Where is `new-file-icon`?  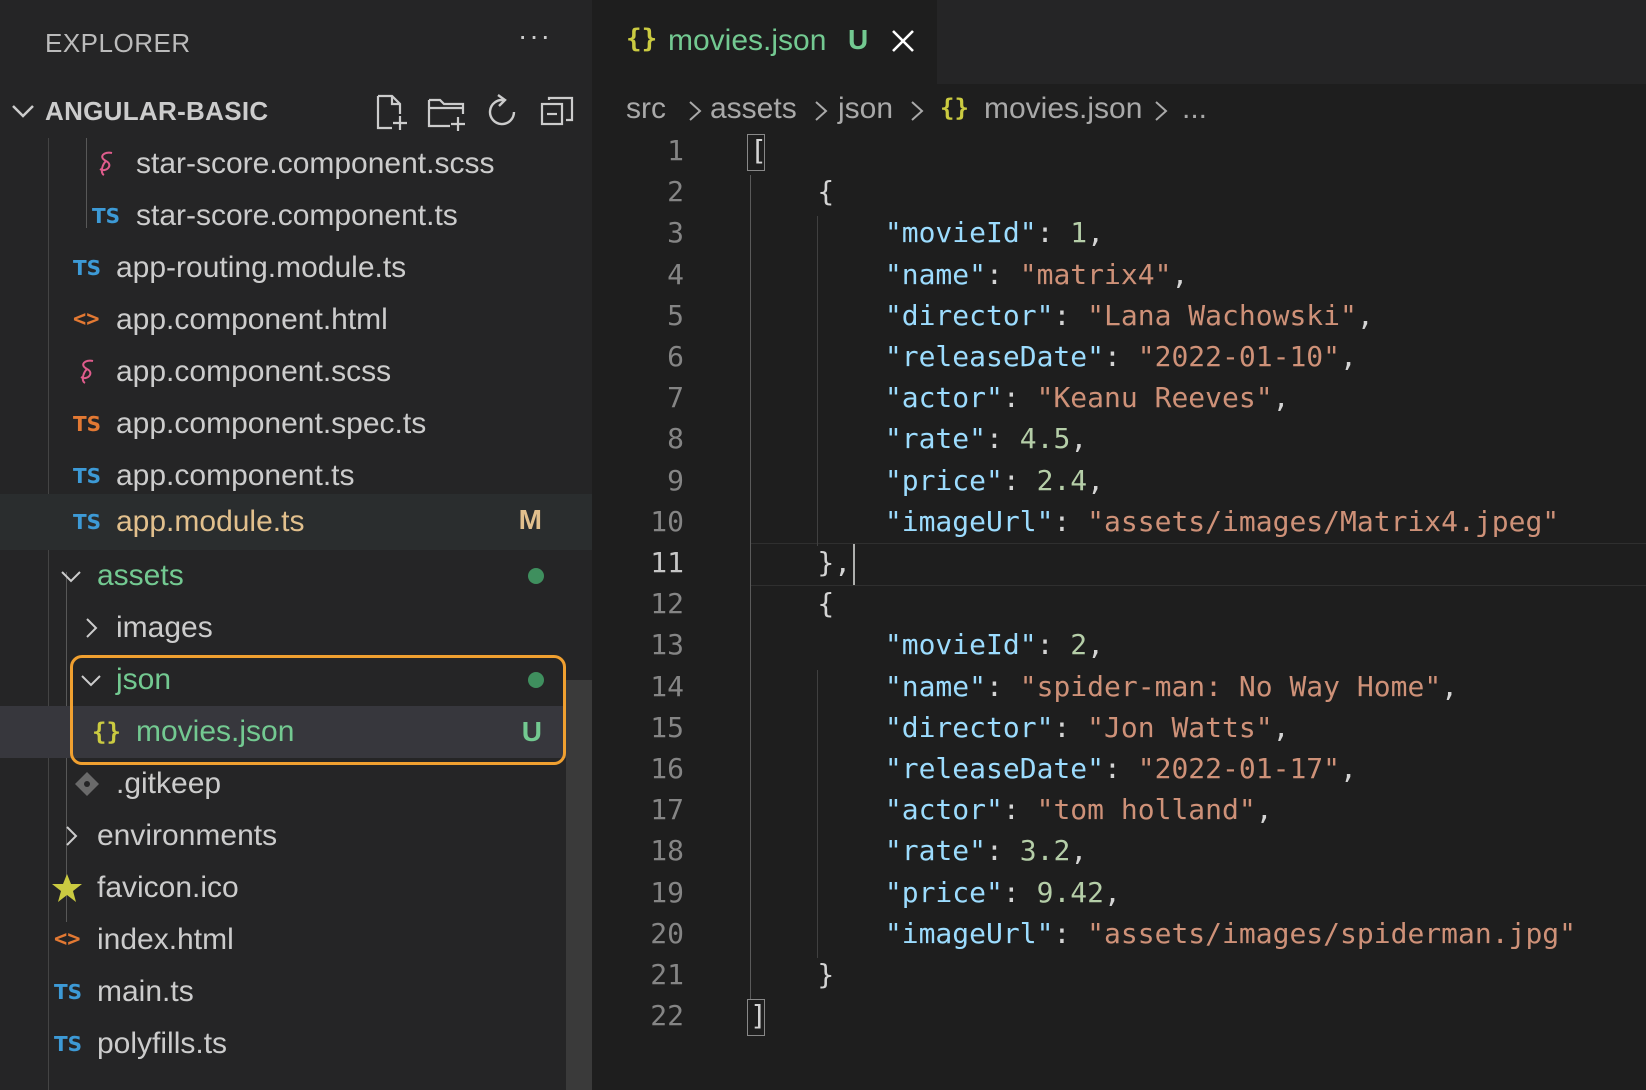
new-file-icon is located at coordinates (390, 112).